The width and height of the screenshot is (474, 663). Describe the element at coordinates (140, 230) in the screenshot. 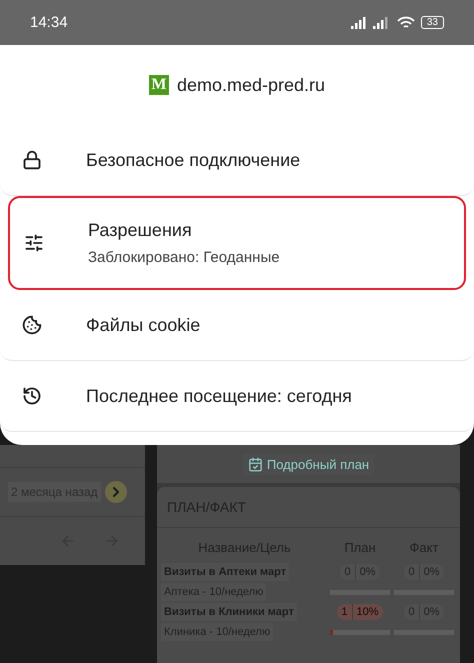

I see `item-title: Разрешения` at that location.